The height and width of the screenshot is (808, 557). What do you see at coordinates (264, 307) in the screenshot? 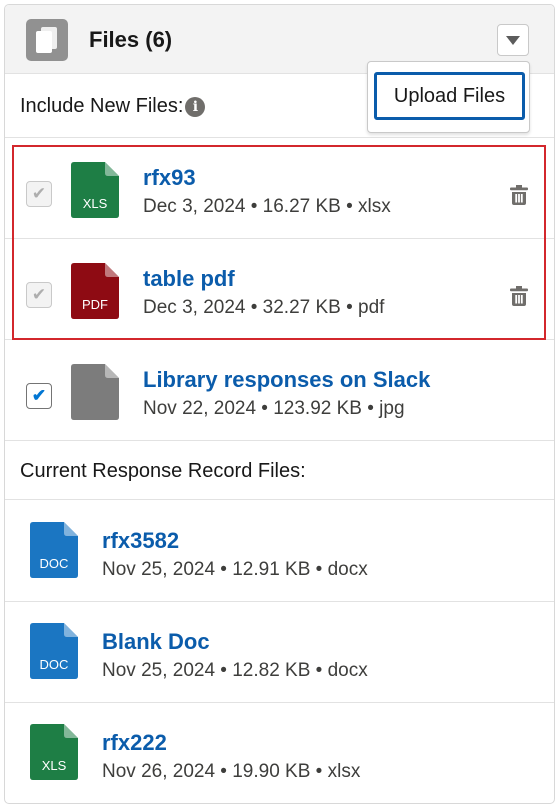
I see `file-meta: Dec 3, 2024 • 32.27 KB • pdf` at bounding box center [264, 307].